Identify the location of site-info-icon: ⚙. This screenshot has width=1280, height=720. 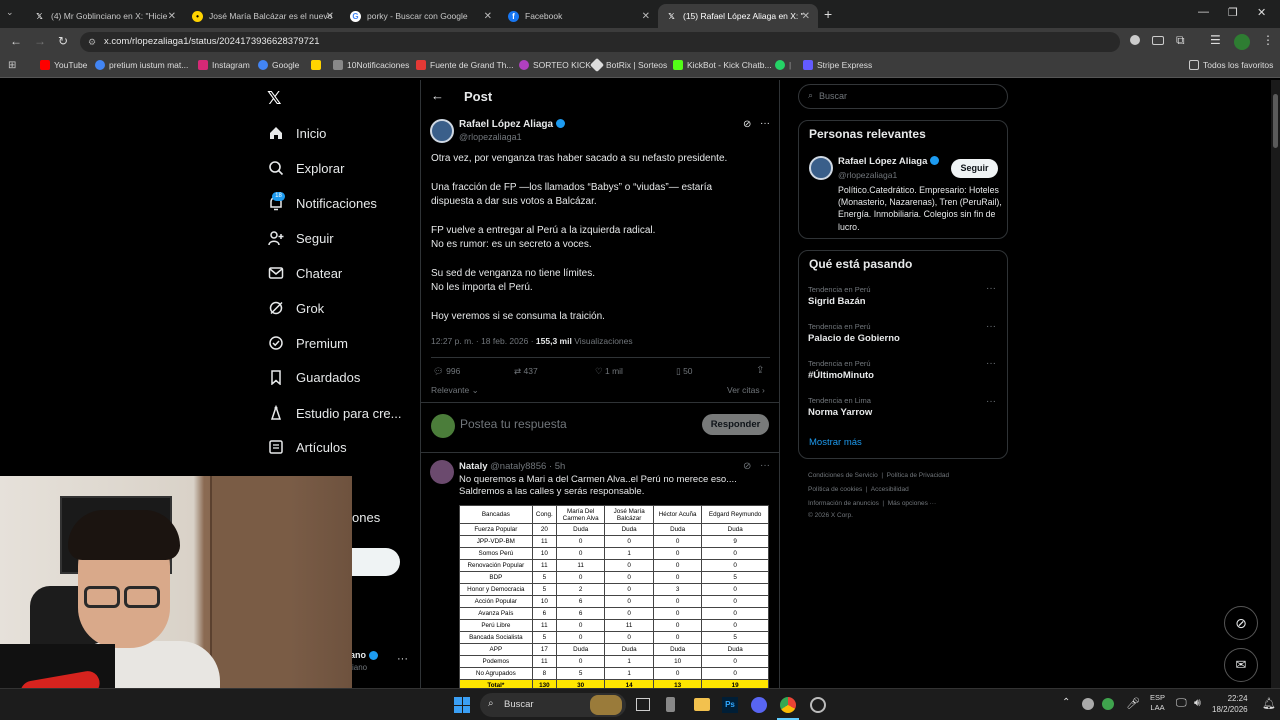
(92, 42).